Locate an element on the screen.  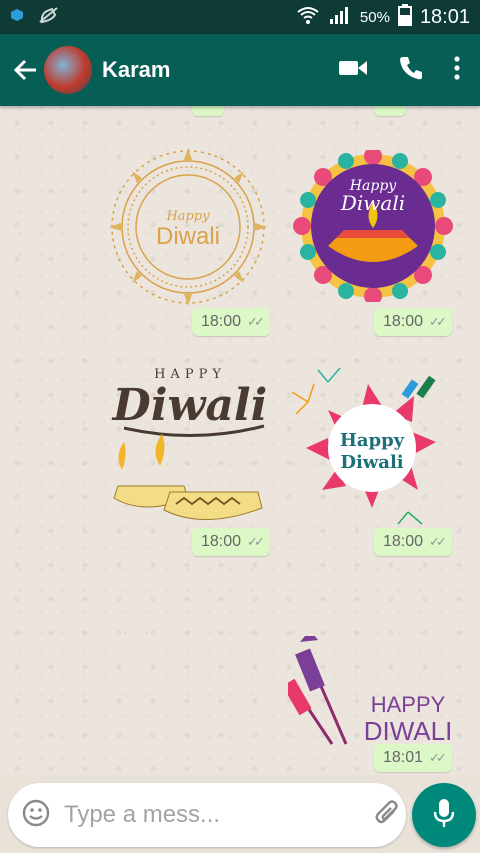
message-composer is located at coordinates (230, 815).